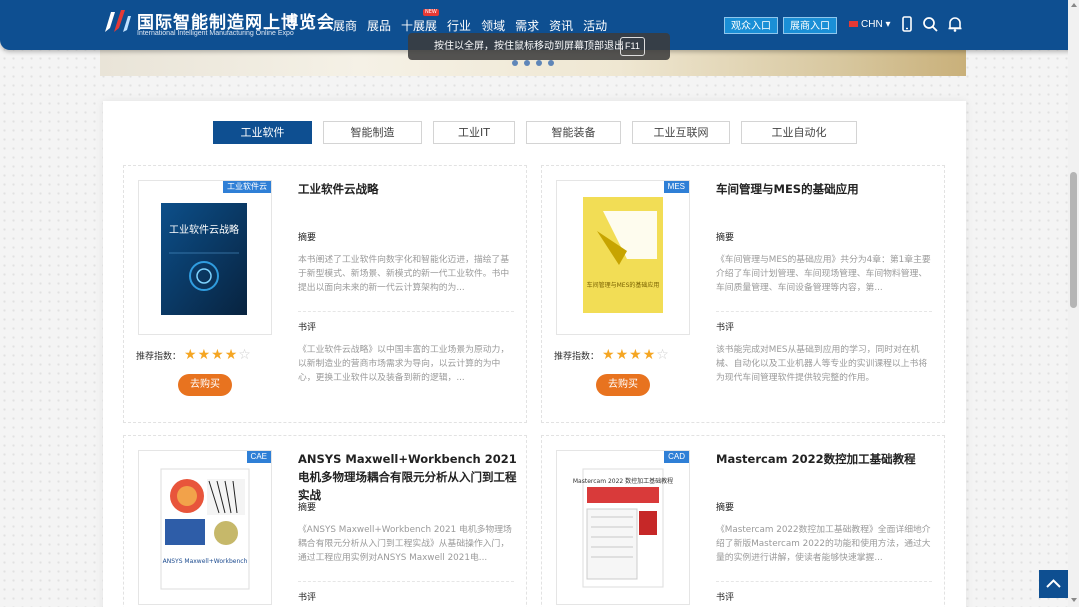  Describe the element at coordinates (869, 24) in the screenshot. I see `language-selector: CHN ▾` at that location.